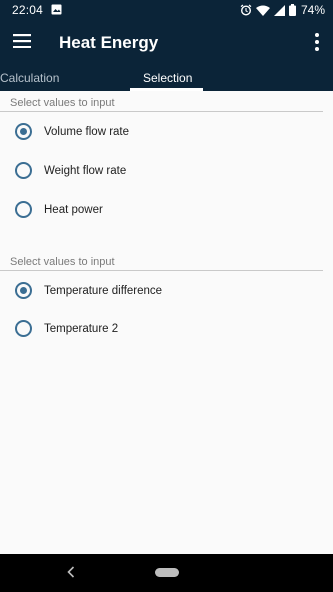 This screenshot has height=592, width=333. Describe the element at coordinates (312, 10) in the screenshot. I see `battery-percent: 74%` at that location.